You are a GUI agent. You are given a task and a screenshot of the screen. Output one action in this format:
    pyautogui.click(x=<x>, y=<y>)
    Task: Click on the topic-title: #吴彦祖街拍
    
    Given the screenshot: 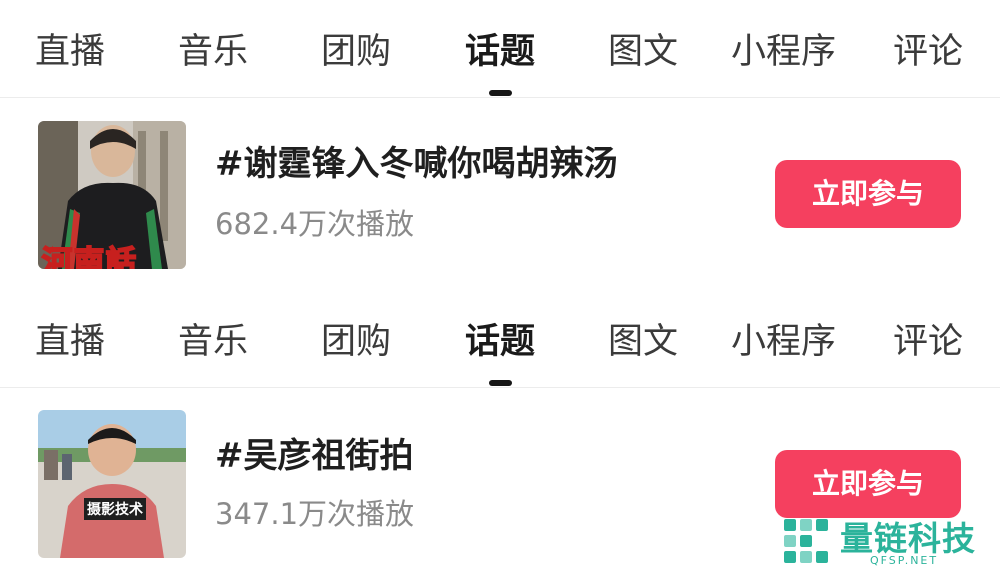 What is the action you would take?
    pyautogui.click(x=314, y=456)
    